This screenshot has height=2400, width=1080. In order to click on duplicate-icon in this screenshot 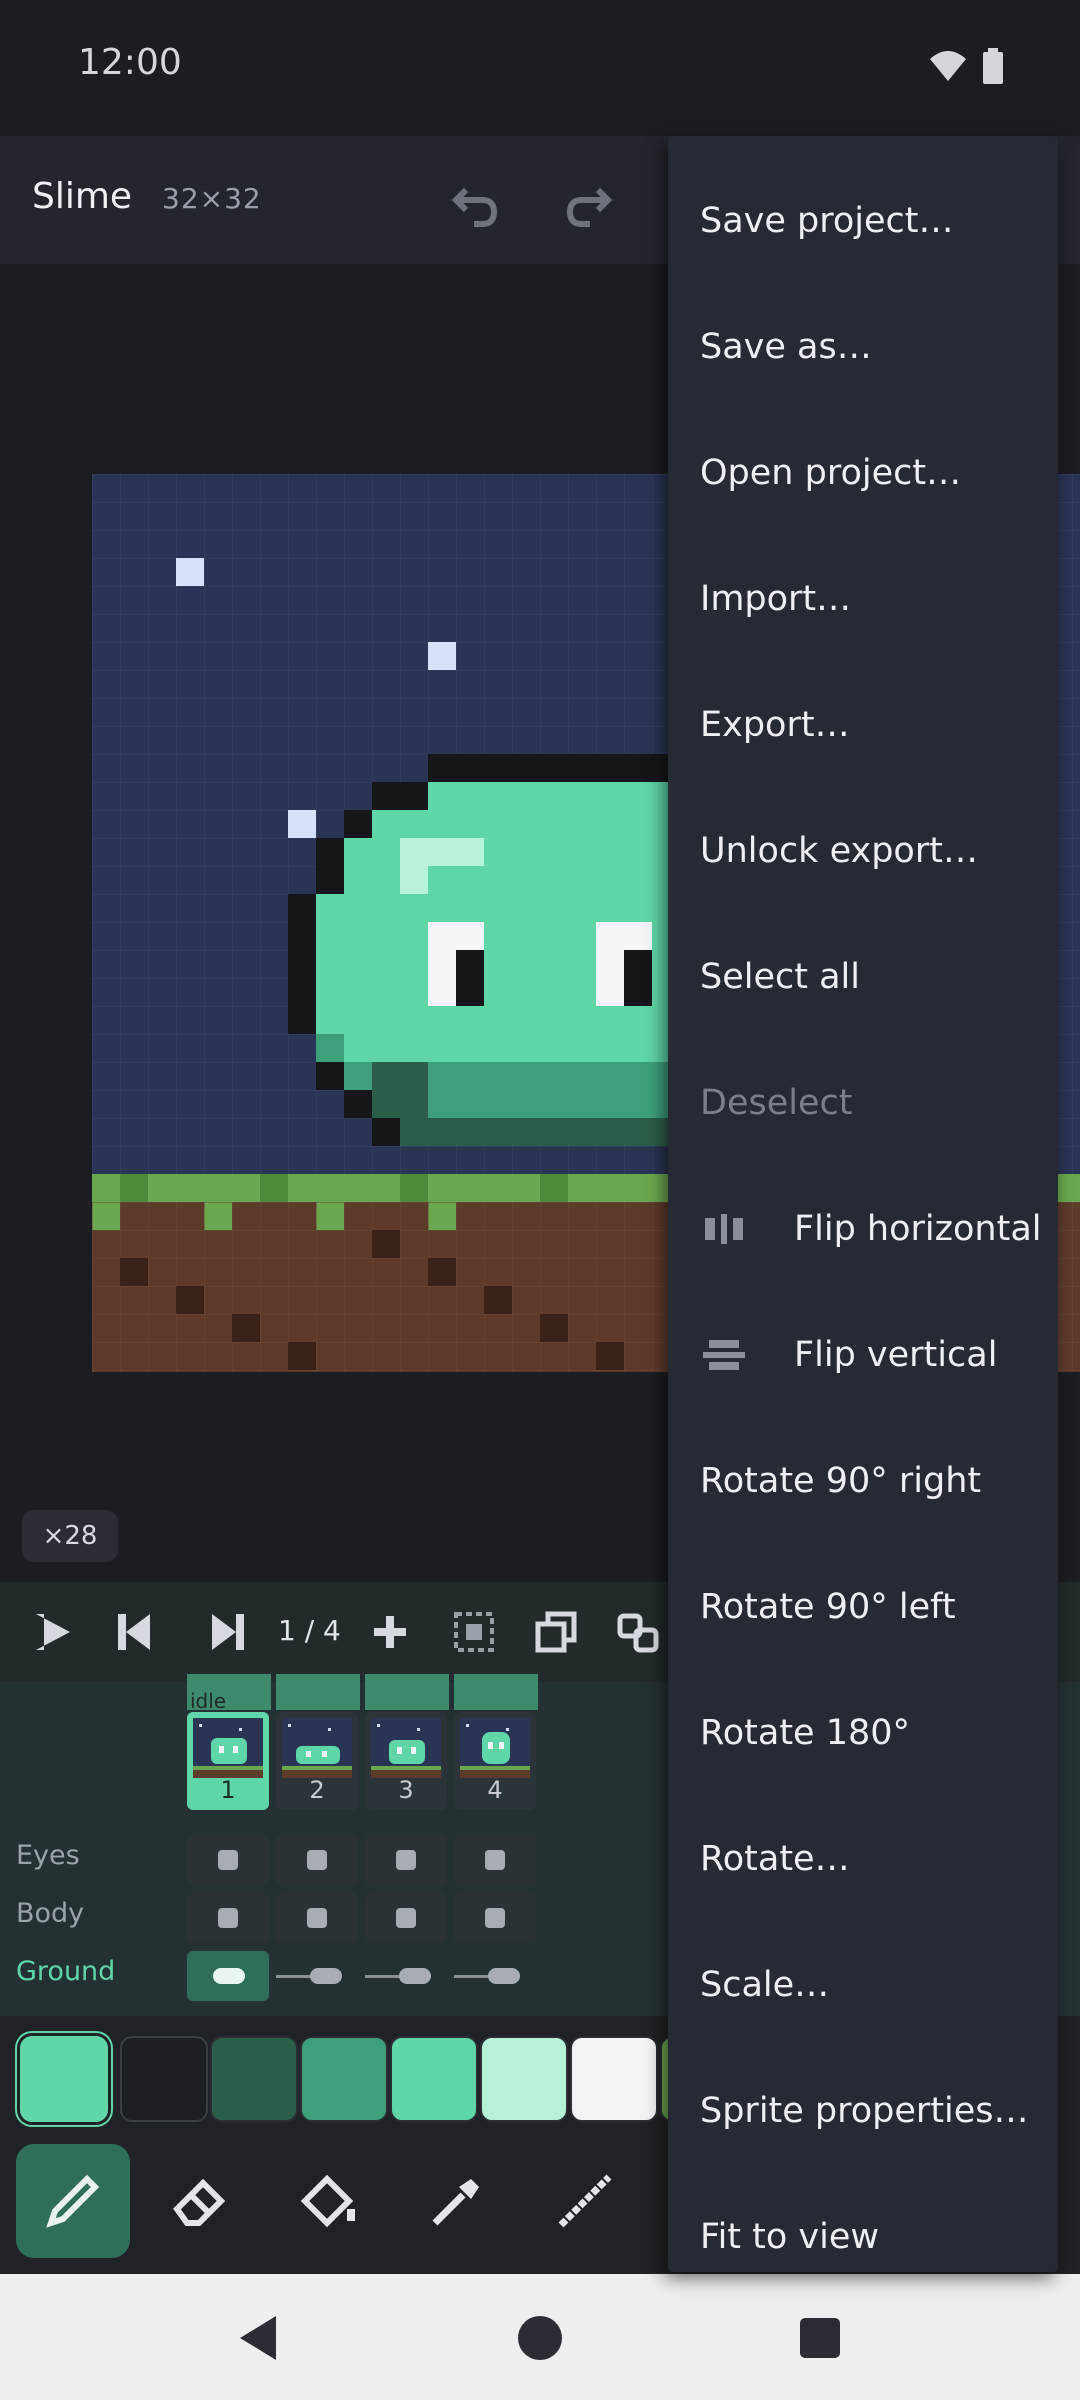, I will do `click(556, 1632)`.